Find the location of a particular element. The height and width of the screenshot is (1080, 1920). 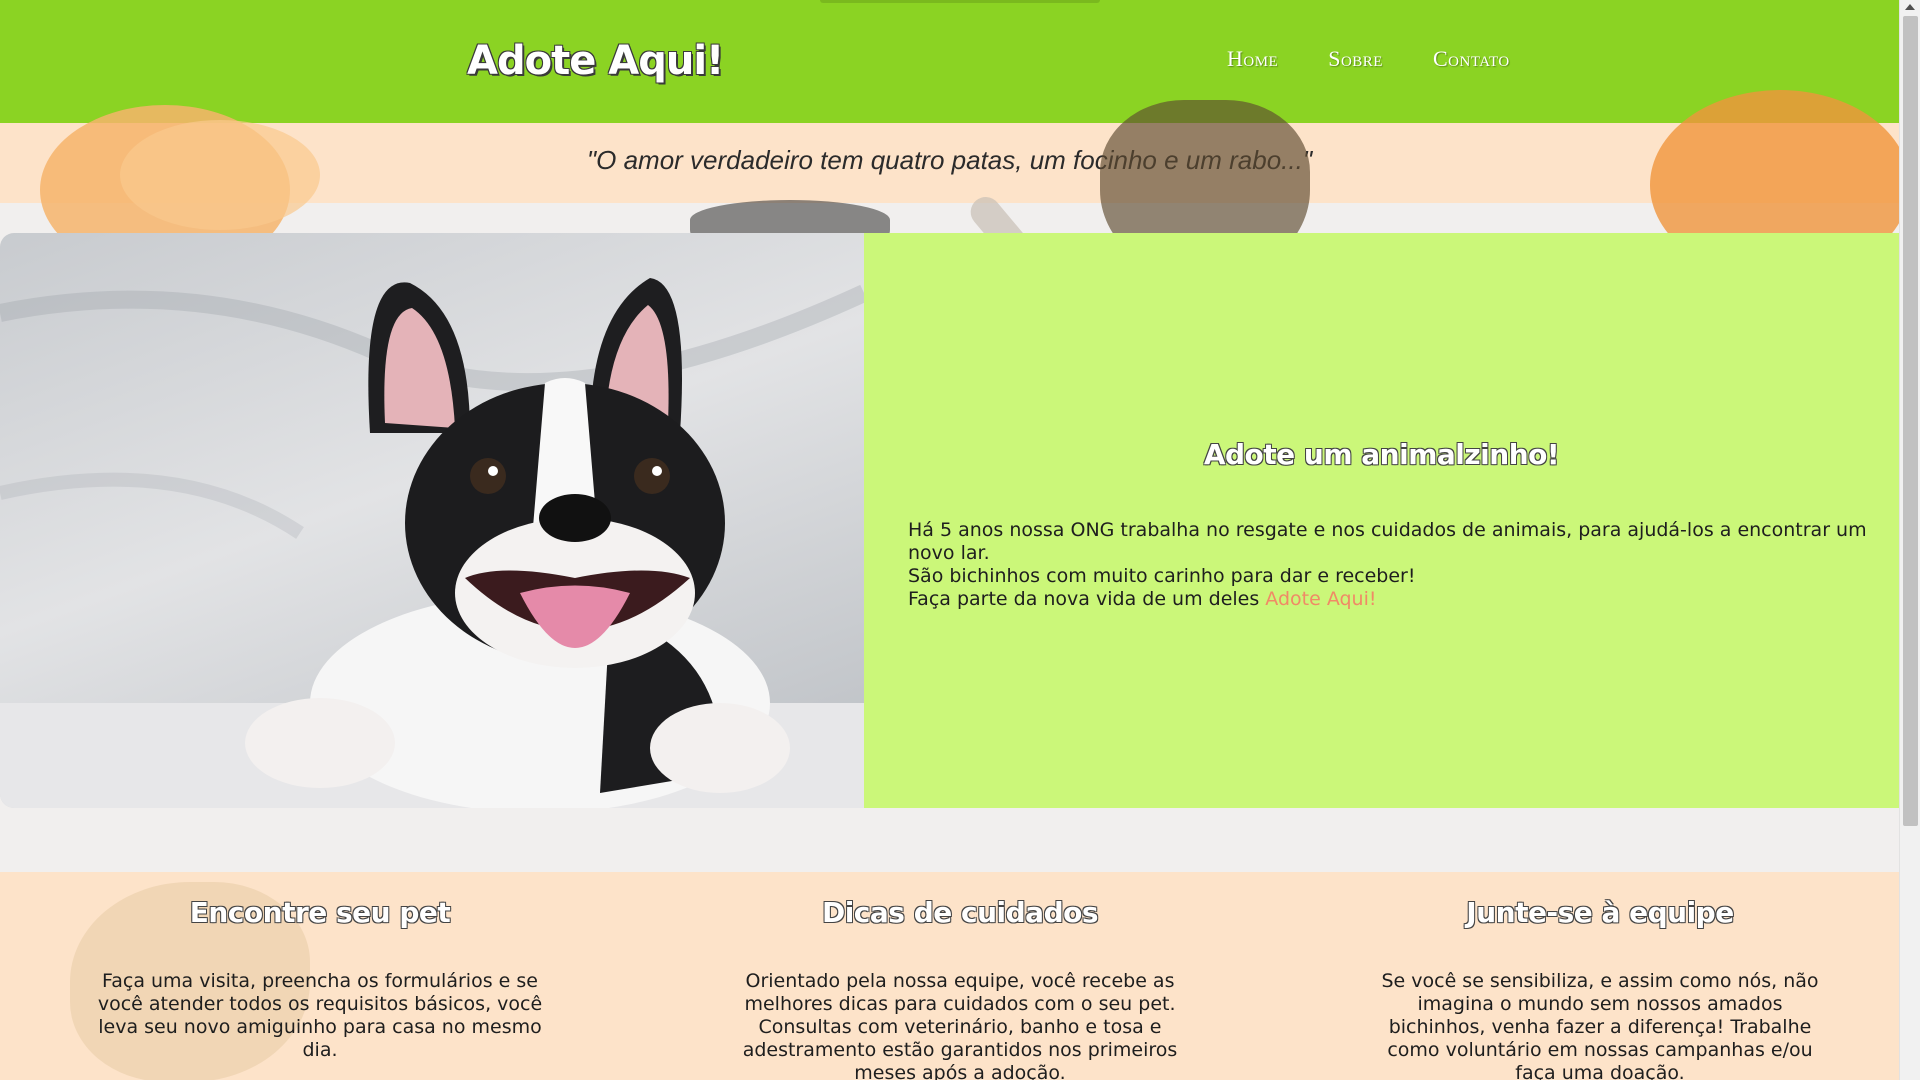

site-header: Adote Aqui! Home Sobre Contato is located at coordinates (949, 61).